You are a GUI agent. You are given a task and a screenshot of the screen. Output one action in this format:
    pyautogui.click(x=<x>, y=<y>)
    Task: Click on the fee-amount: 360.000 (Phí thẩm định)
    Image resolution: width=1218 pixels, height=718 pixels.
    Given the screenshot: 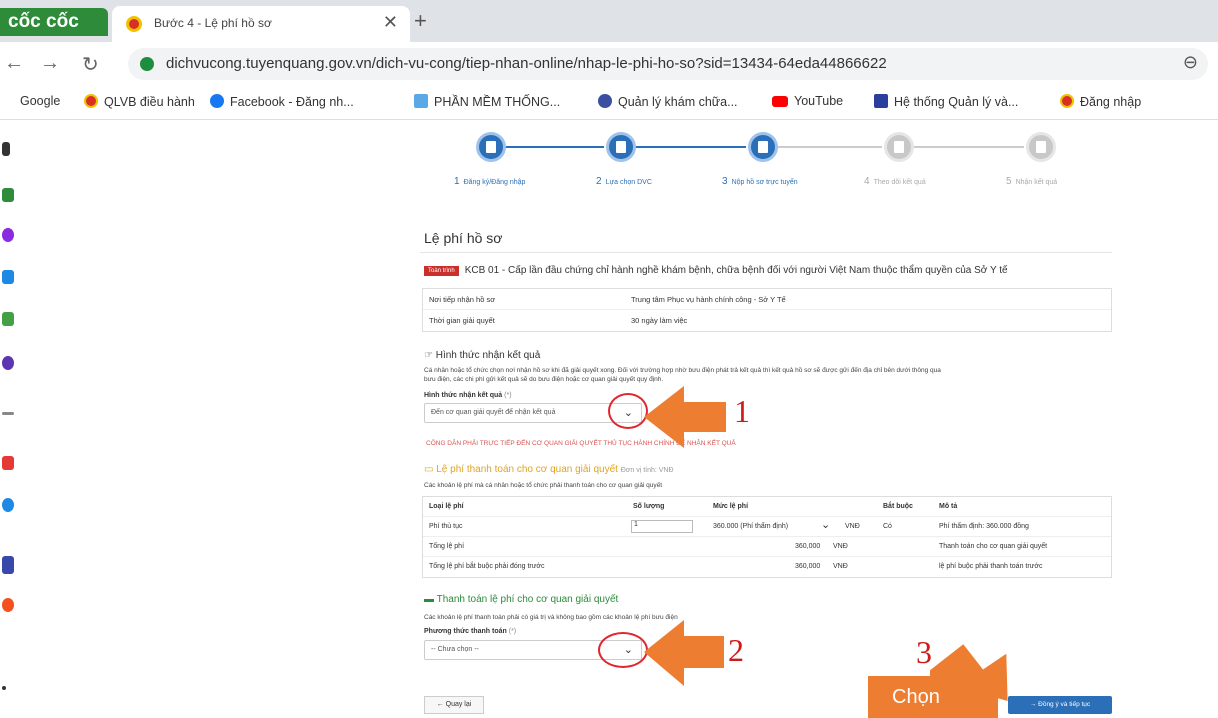 What is the action you would take?
    pyautogui.click(x=750, y=526)
    